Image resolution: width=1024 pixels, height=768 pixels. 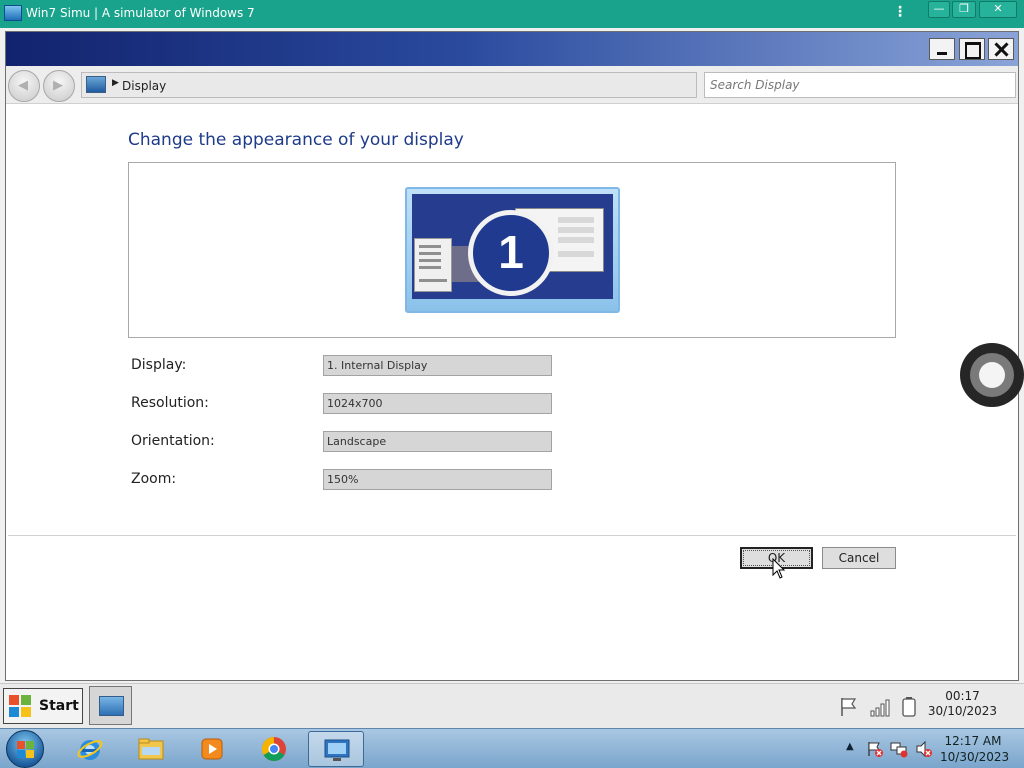 I want to click on start-button: Start, so click(x=43, y=706).